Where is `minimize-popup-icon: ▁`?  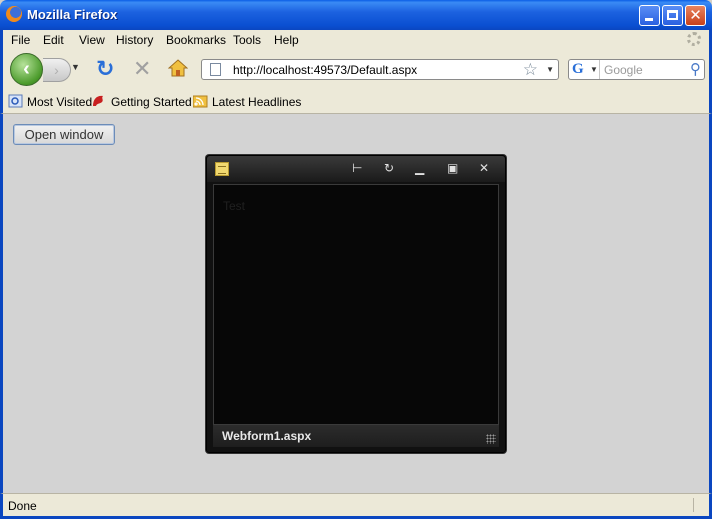 minimize-popup-icon: ▁ is located at coordinates (419, 168).